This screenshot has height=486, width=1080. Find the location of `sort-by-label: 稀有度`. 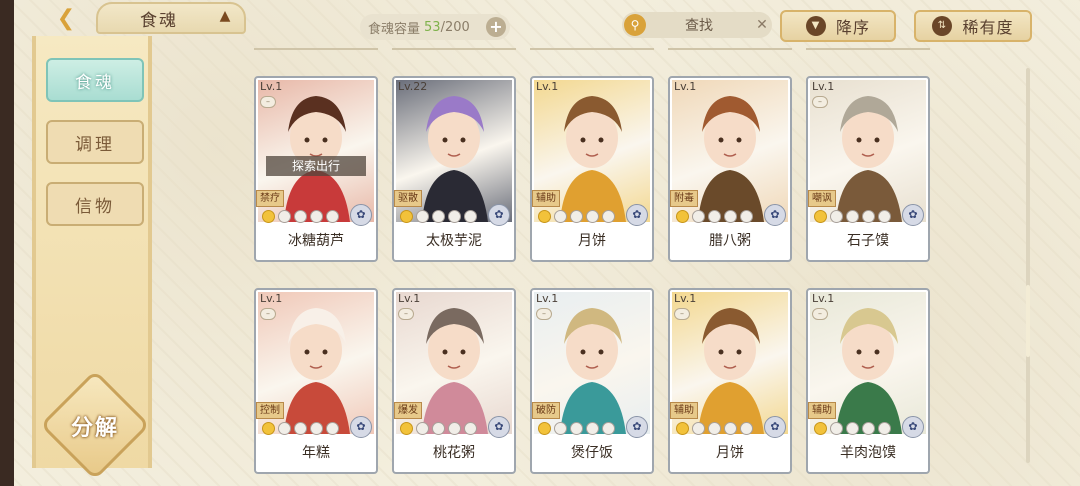

sort-by-label: 稀有度 is located at coordinates (988, 27).